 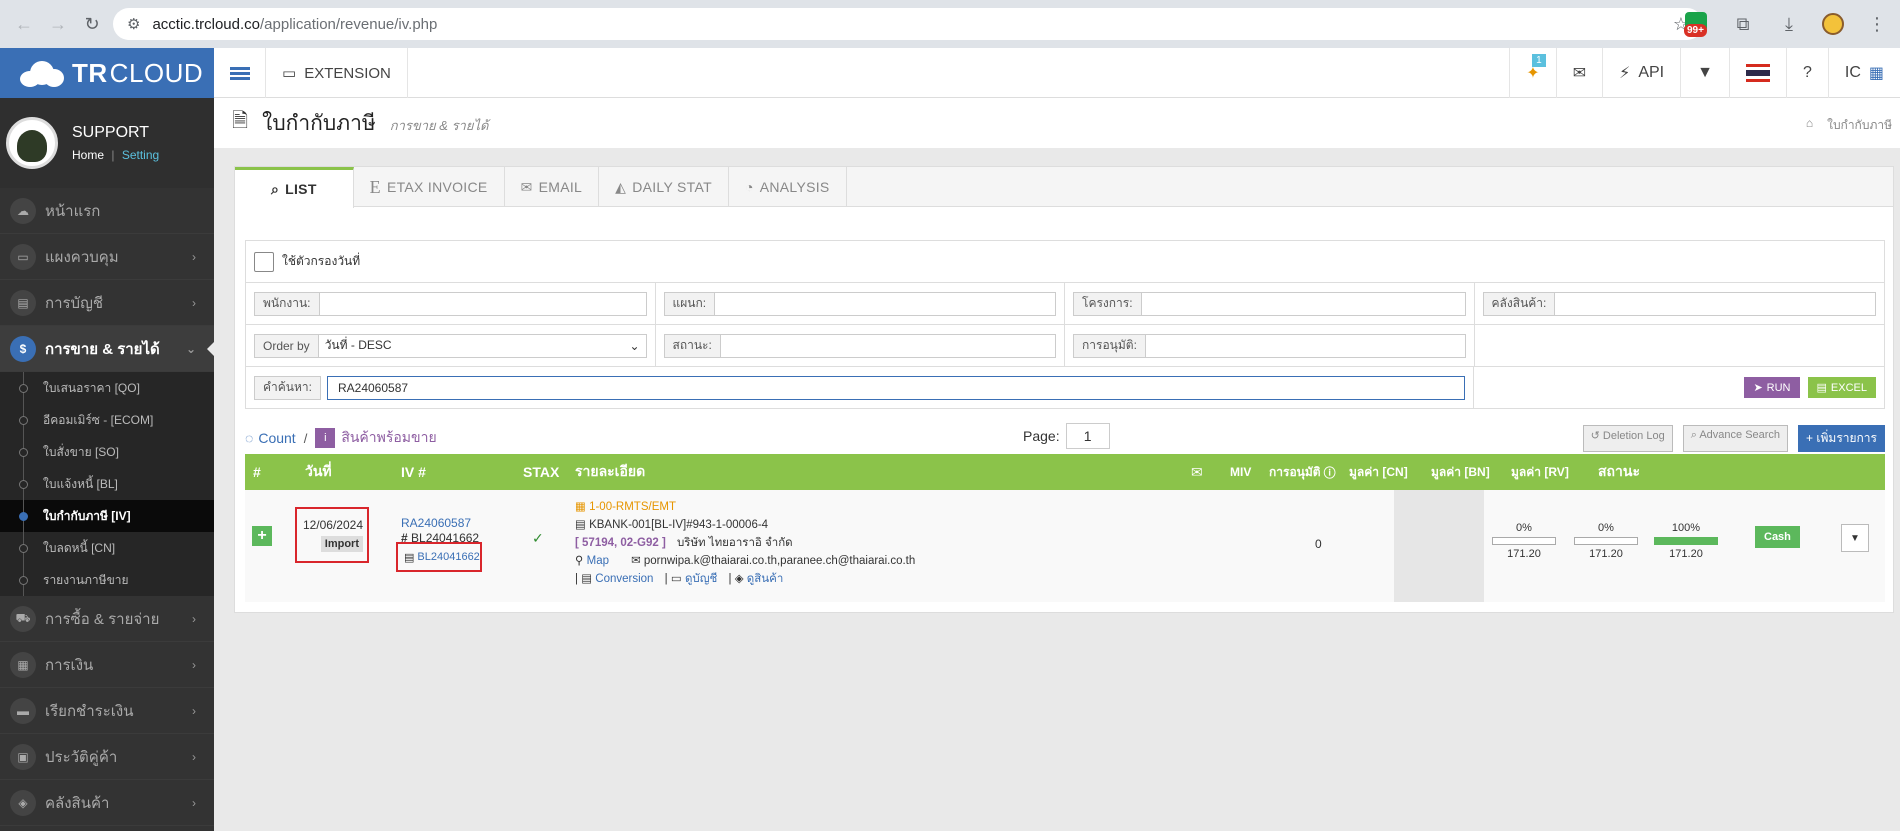 What do you see at coordinates (634, 345) in the screenshot?
I see `chevron-down-icon: ⌄` at bounding box center [634, 345].